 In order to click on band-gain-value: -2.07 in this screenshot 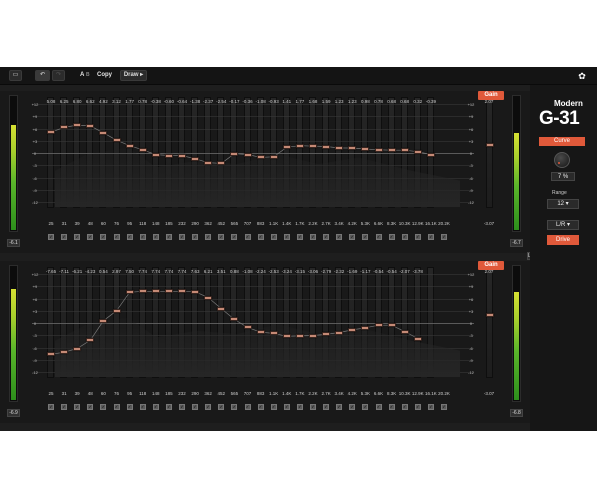, I will do `click(405, 272)`.